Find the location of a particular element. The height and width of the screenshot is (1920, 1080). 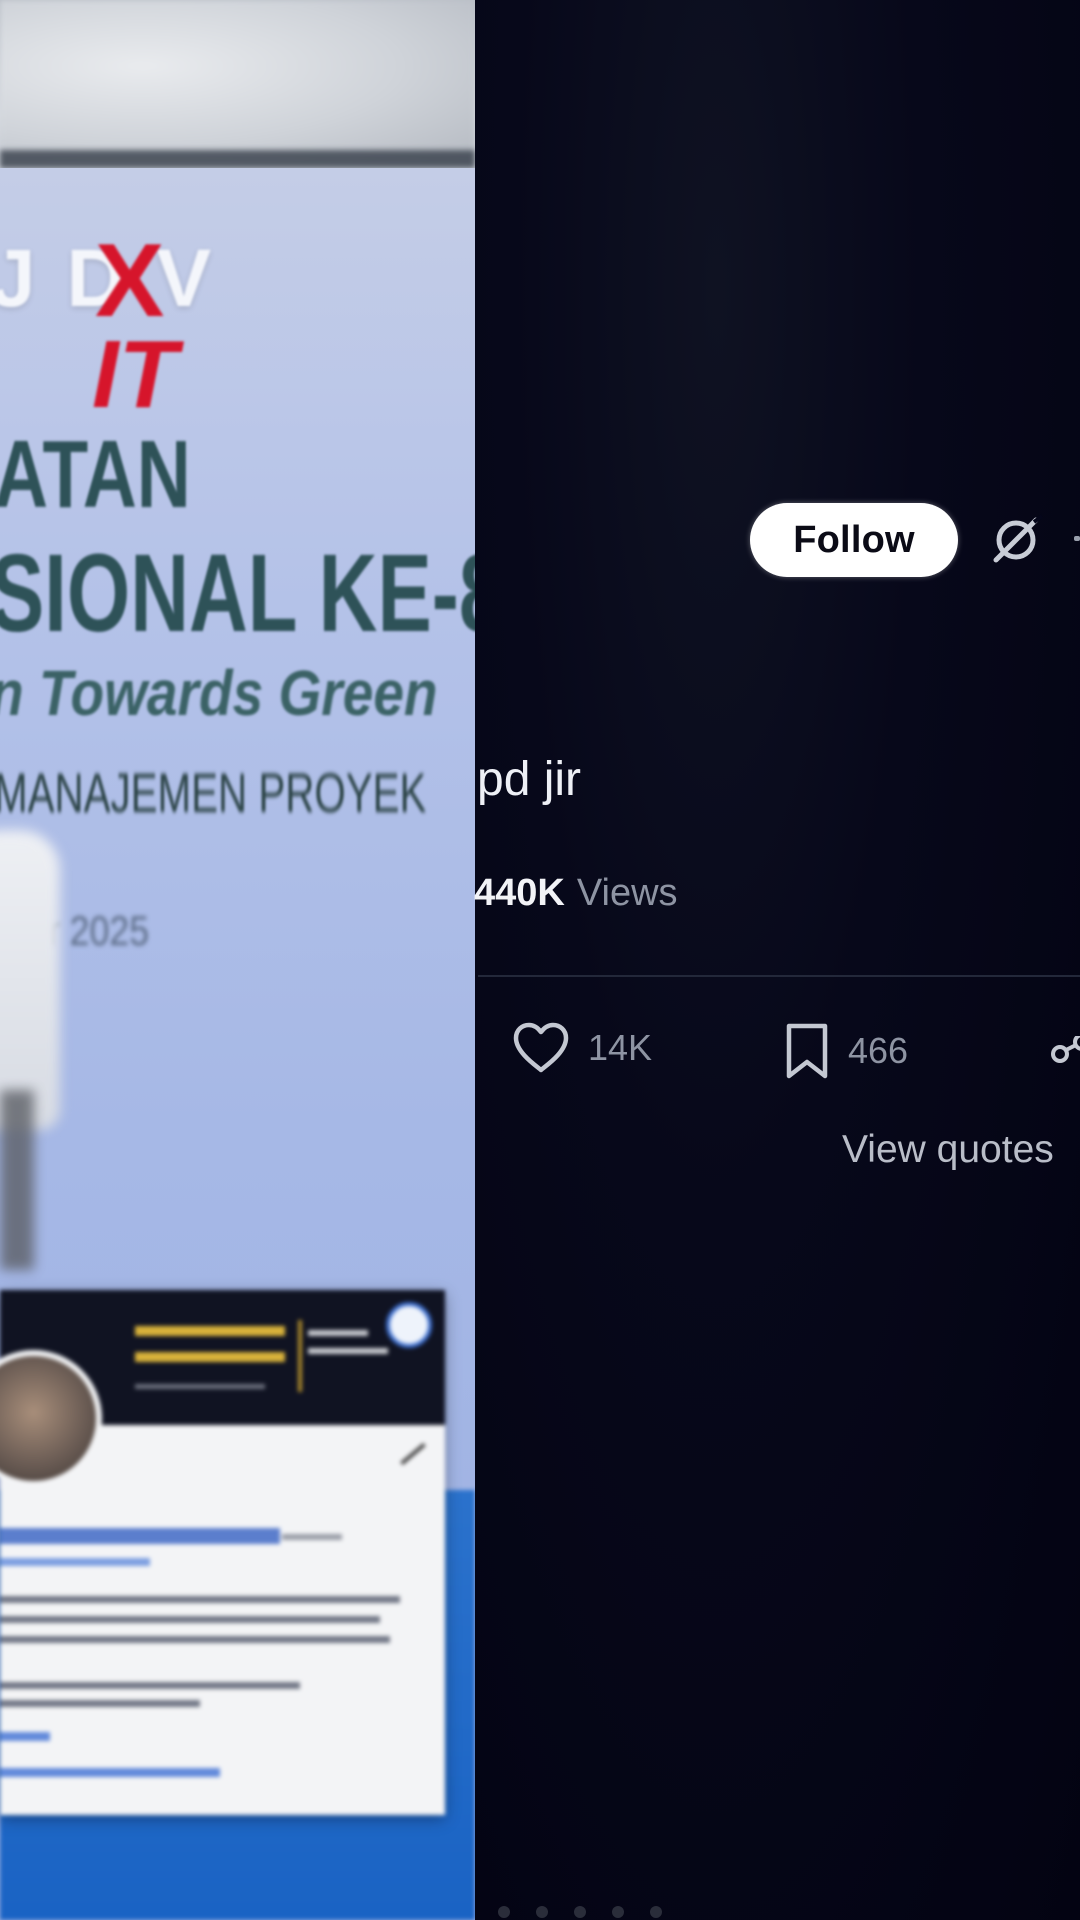

view-quotes-link: View quotes is located at coordinates (948, 1150).